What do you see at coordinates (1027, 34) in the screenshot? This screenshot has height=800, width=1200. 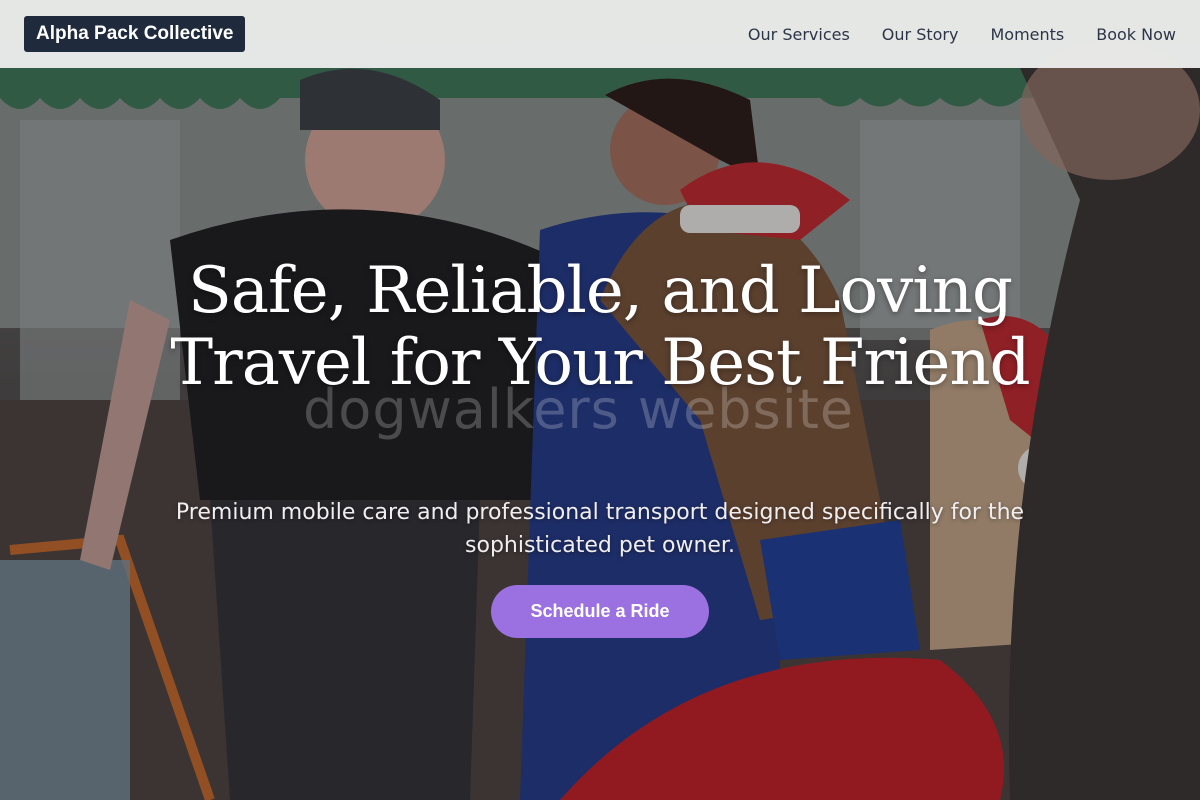 I see `nav-link-moments: Moments` at bounding box center [1027, 34].